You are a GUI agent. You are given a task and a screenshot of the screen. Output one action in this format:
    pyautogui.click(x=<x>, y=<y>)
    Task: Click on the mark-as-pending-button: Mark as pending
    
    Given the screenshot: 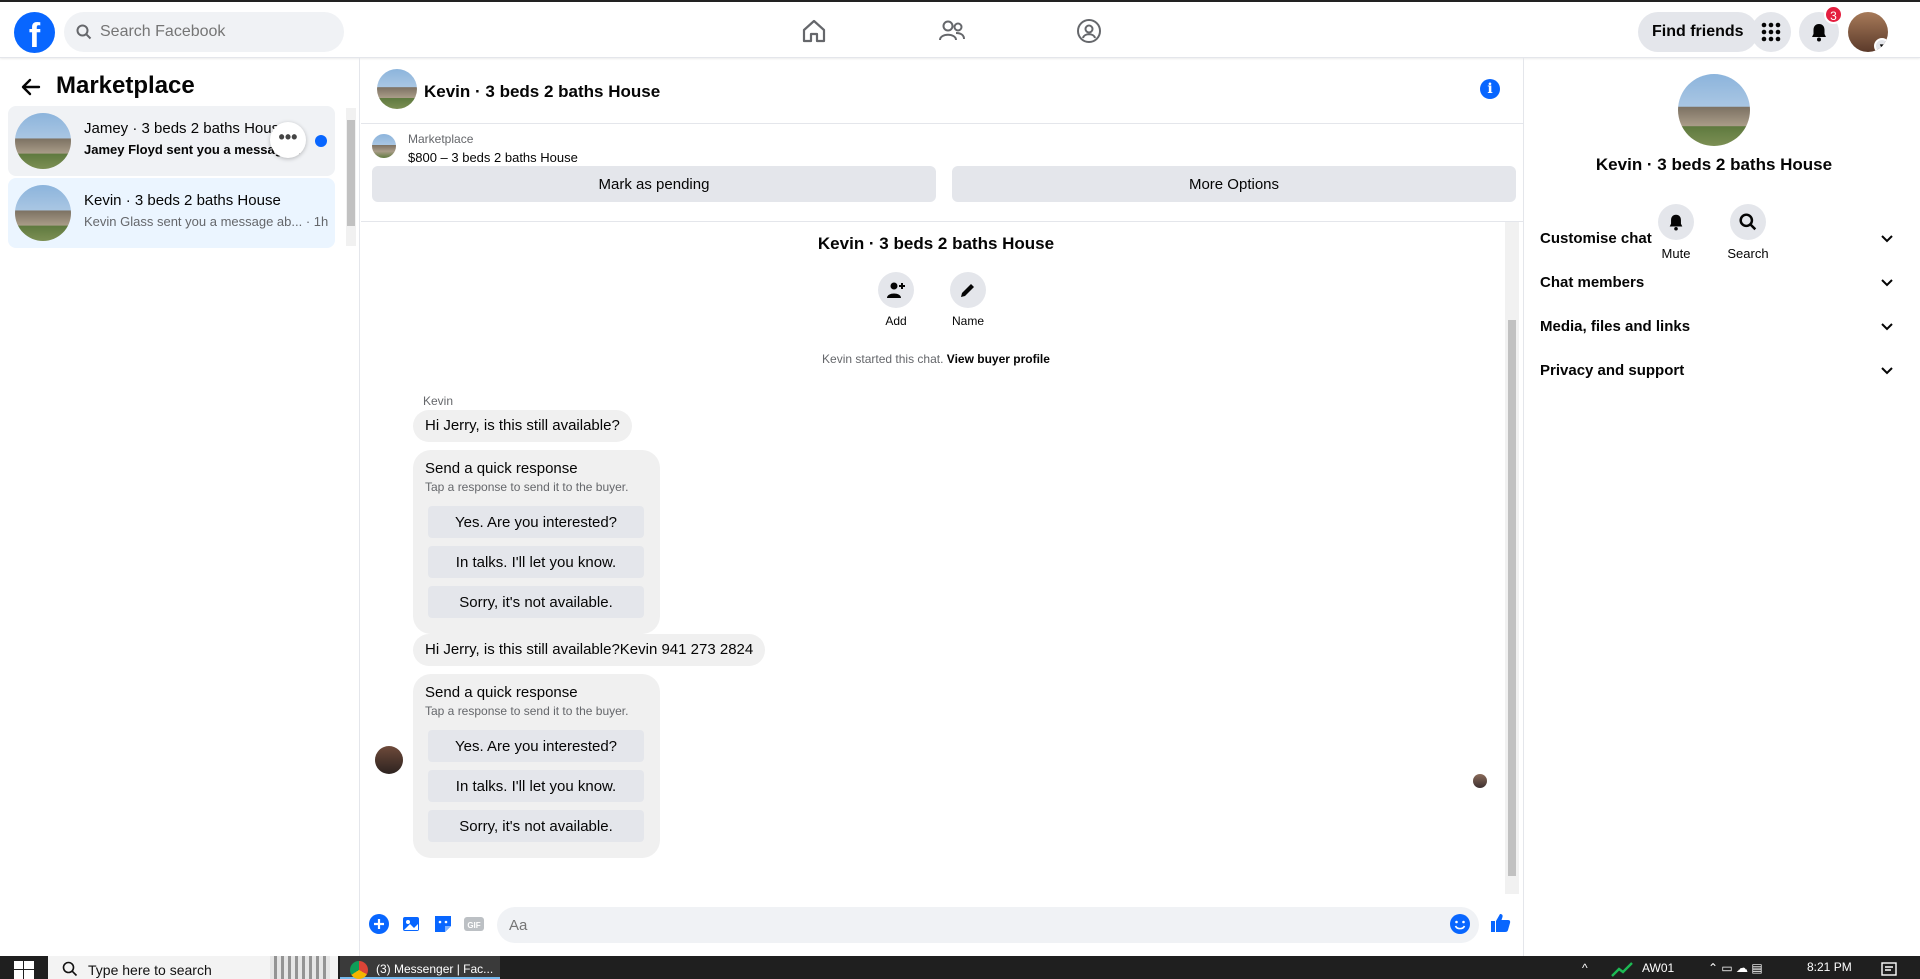 What is the action you would take?
    pyautogui.click(x=654, y=184)
    